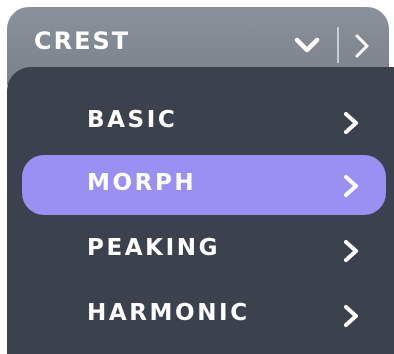 The image size is (394, 354). I want to click on menu-item-label: HARMONIC, so click(168, 313).